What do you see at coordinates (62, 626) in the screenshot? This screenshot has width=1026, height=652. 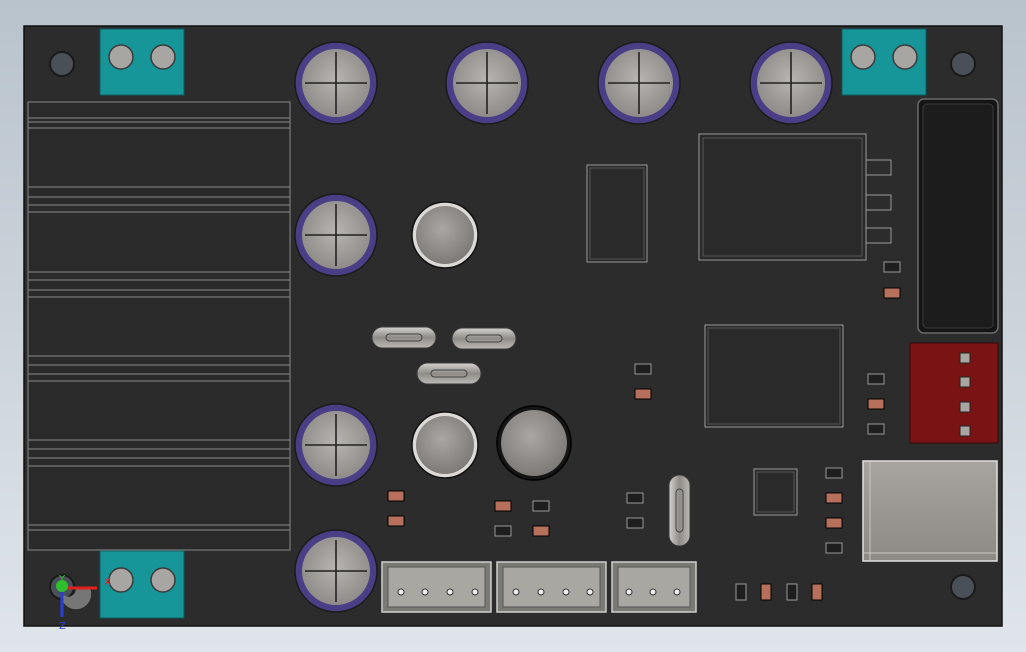 I see `triad-z-label: Z` at bounding box center [62, 626].